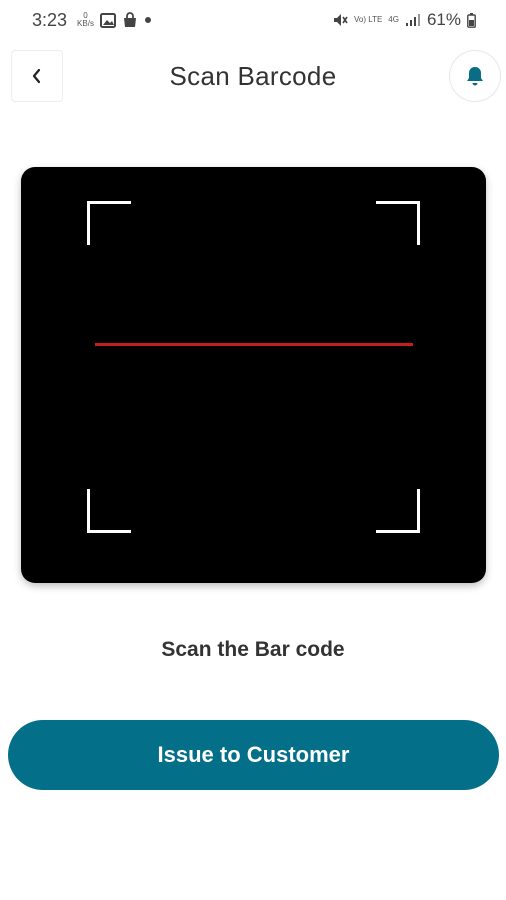  I want to click on network-4g-icon: 4G, so click(393, 19).